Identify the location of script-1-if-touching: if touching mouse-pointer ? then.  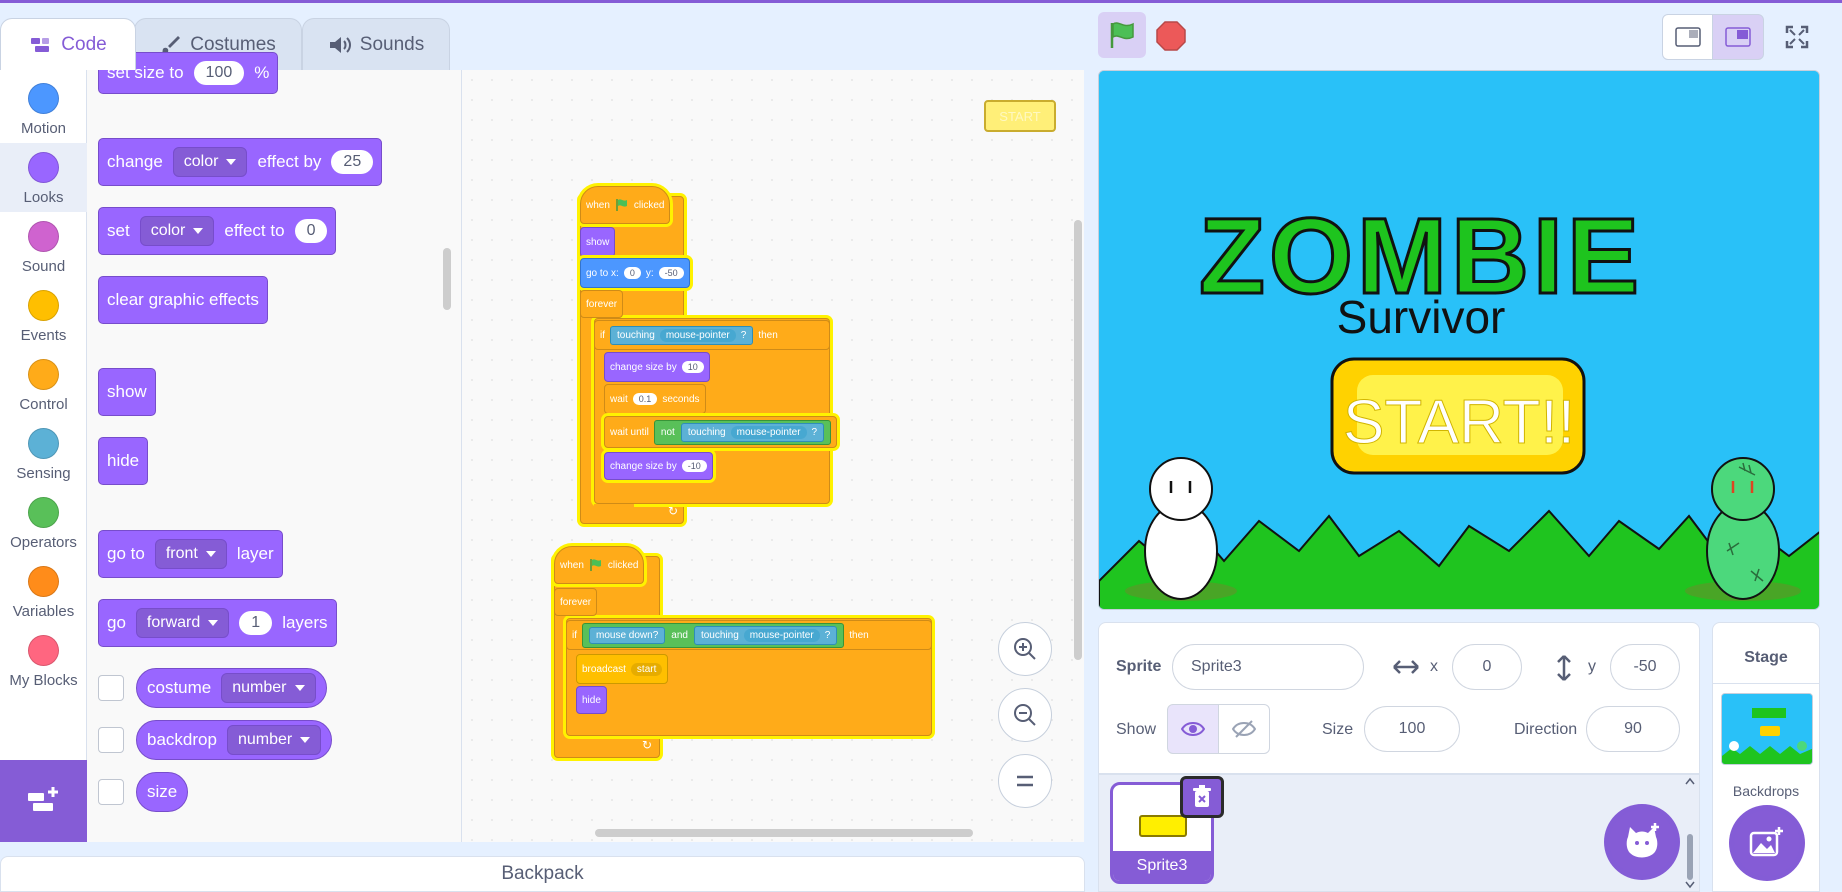
(712, 335).